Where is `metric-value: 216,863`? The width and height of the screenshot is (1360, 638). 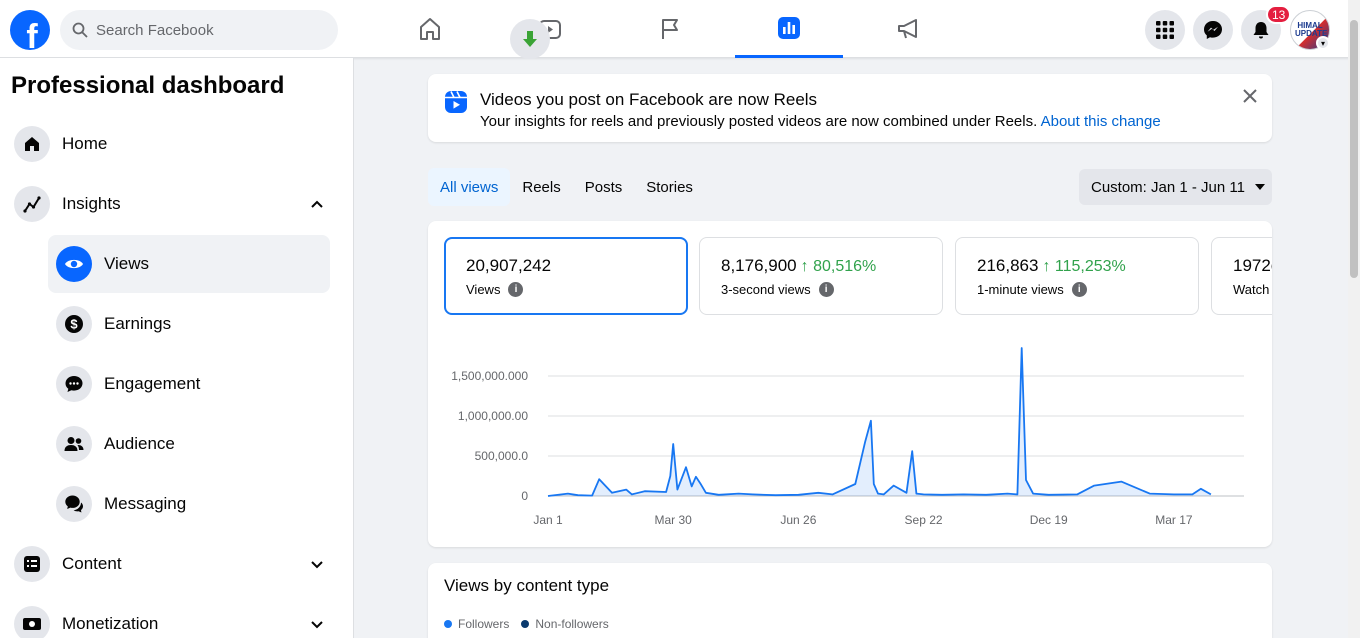 metric-value: 216,863 is located at coordinates (1008, 265).